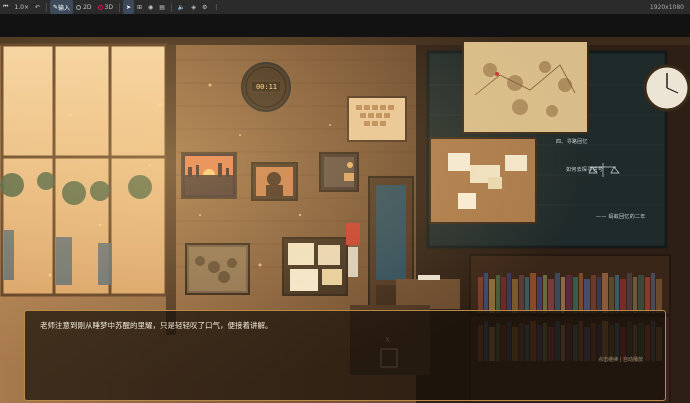 The height and width of the screenshot is (403, 690). Describe the element at coordinates (79, 7) in the screenshot. I see `mode-2d-icon` at that location.